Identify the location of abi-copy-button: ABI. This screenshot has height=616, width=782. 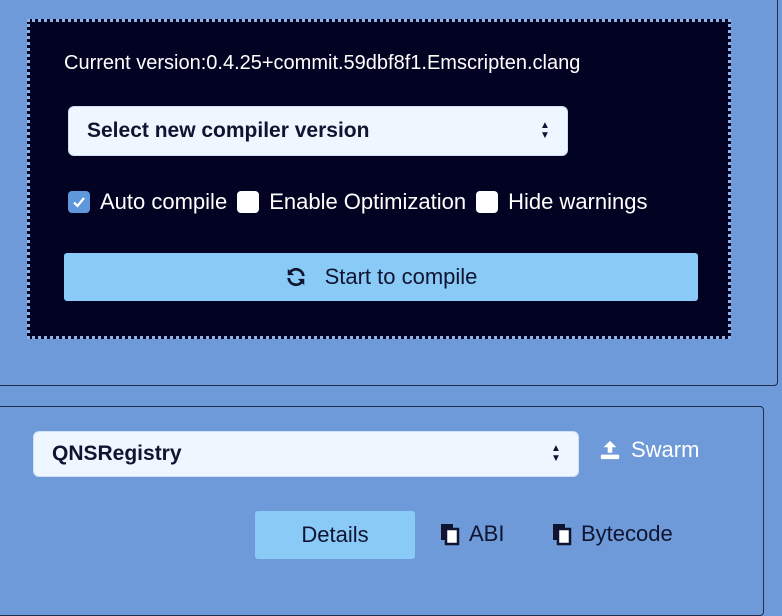
(471, 534).